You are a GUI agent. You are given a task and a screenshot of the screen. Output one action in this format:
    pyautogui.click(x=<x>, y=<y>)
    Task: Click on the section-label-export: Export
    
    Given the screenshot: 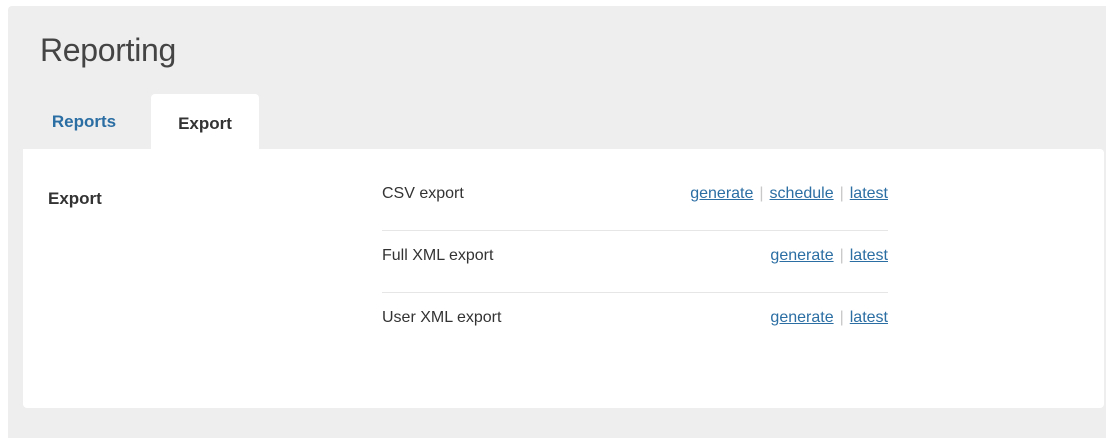 What is the action you would take?
    pyautogui.click(x=75, y=198)
    